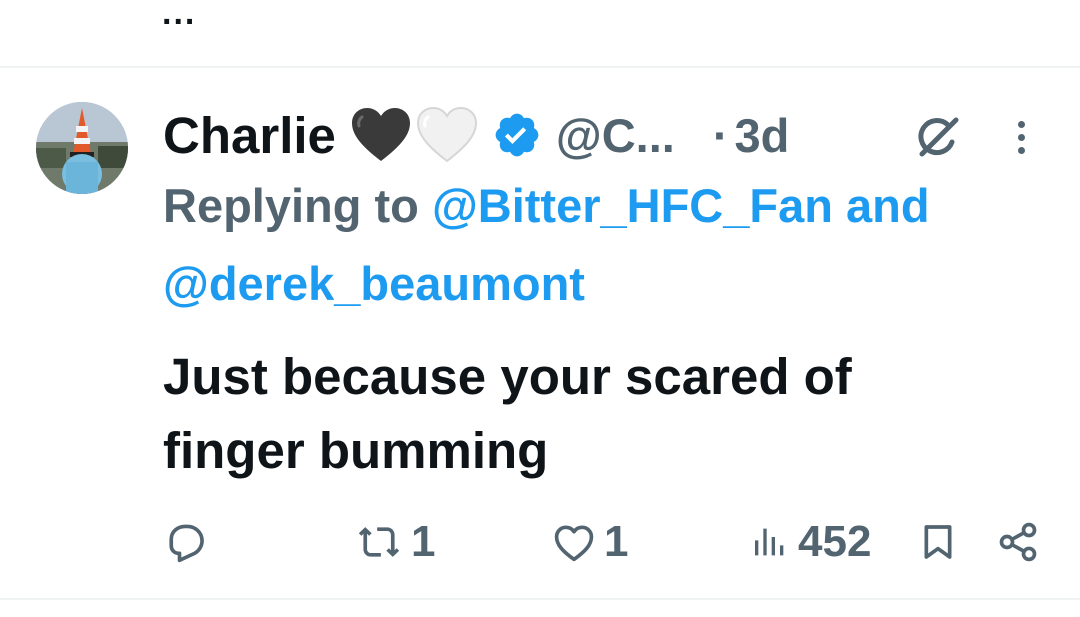 Image resolution: width=1080 pixels, height=617 pixels. What do you see at coordinates (249, 135) in the screenshot?
I see `author-name: Charlie` at bounding box center [249, 135].